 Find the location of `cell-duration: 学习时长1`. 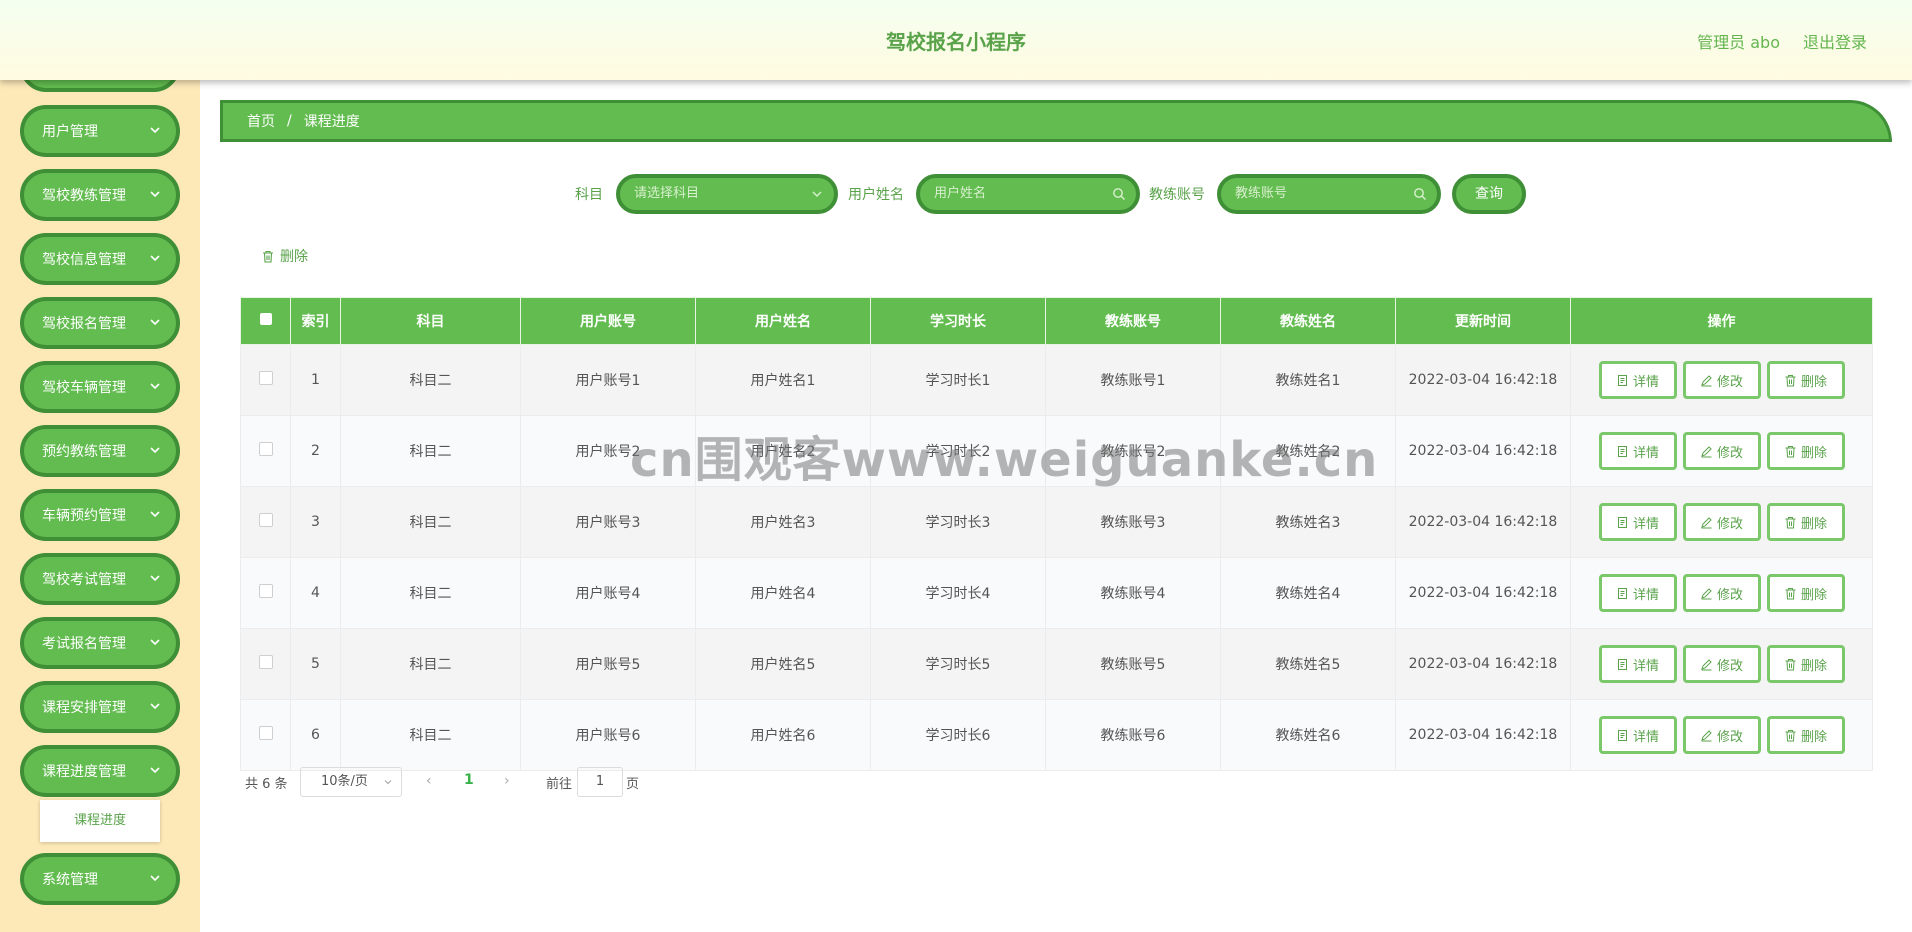

cell-duration: 学习时长1 is located at coordinates (958, 380).